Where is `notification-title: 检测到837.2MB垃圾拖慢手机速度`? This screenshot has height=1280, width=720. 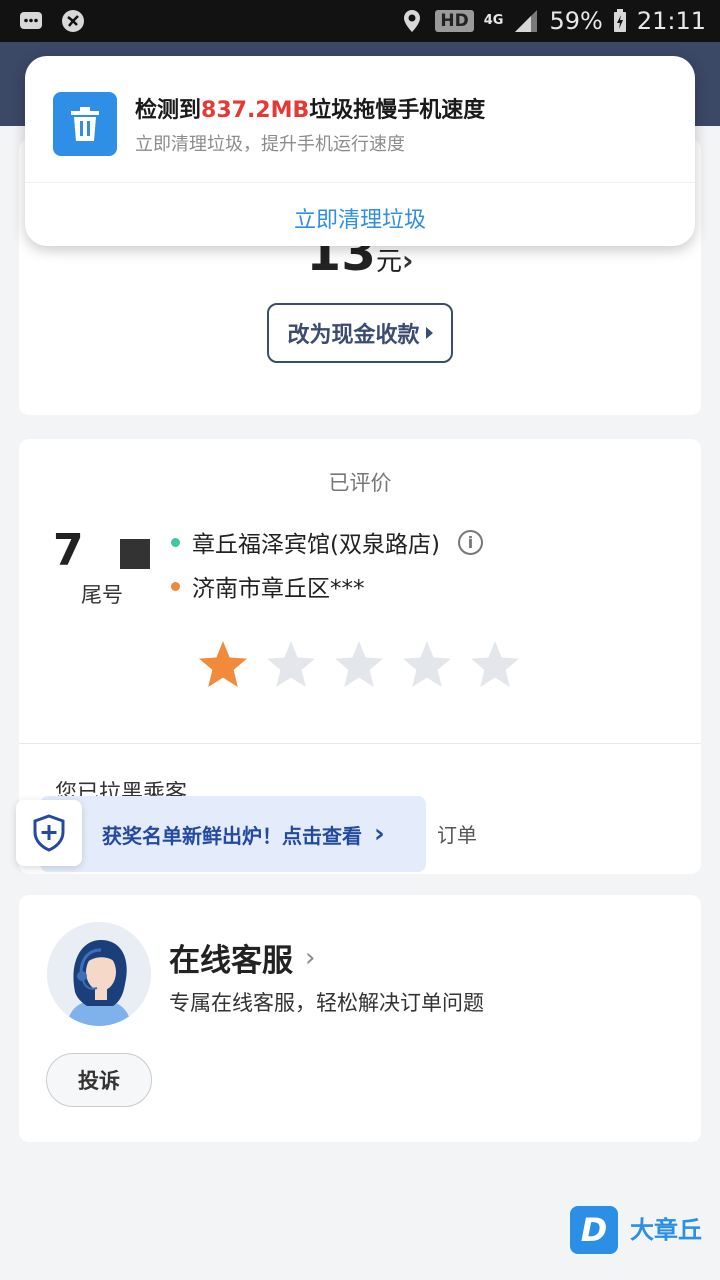
notification-title: 检测到837.2MB垃圾拖慢手机速度 is located at coordinates (310, 108).